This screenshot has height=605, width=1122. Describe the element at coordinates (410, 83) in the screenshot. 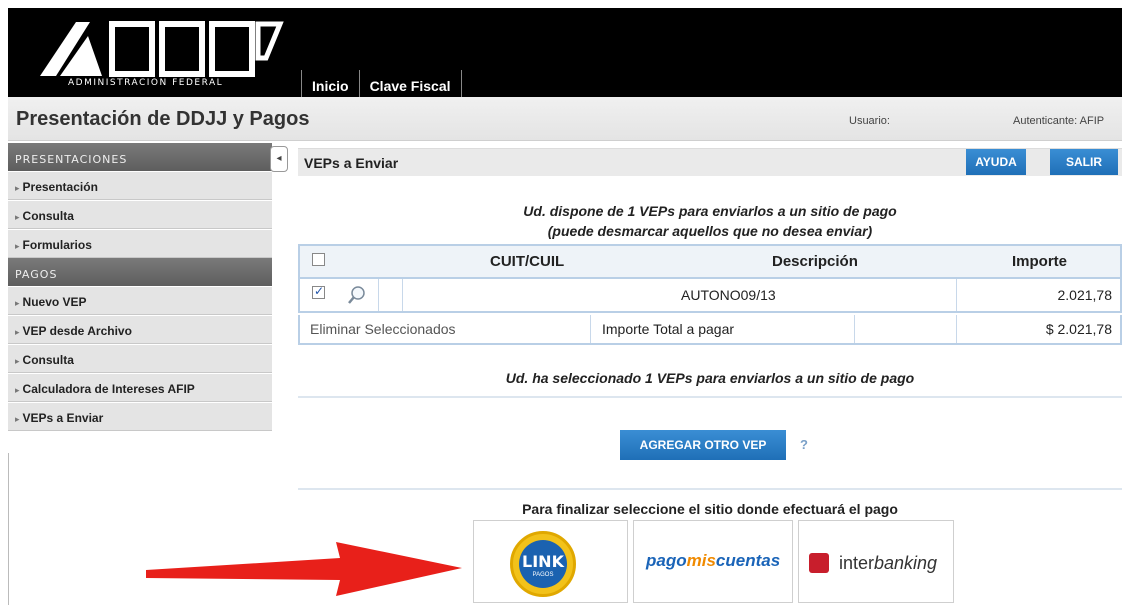

I see `nav-clave-fiscal: Clave Fiscal` at that location.